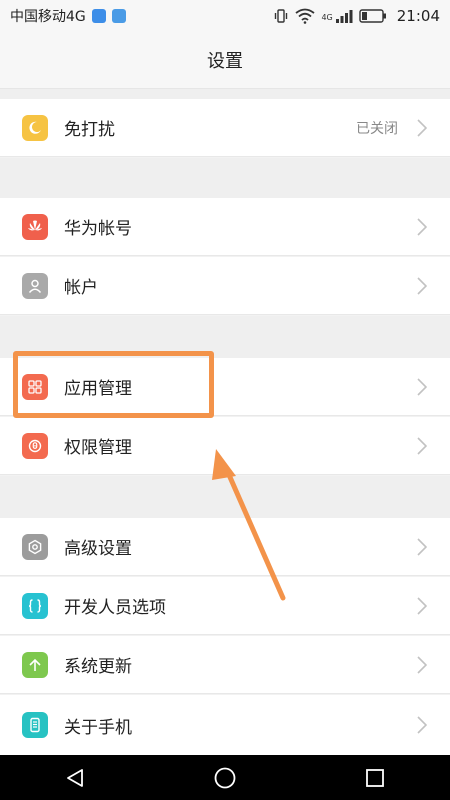 The height and width of the screenshot is (800, 450). I want to click on home-icon, so click(225, 778).